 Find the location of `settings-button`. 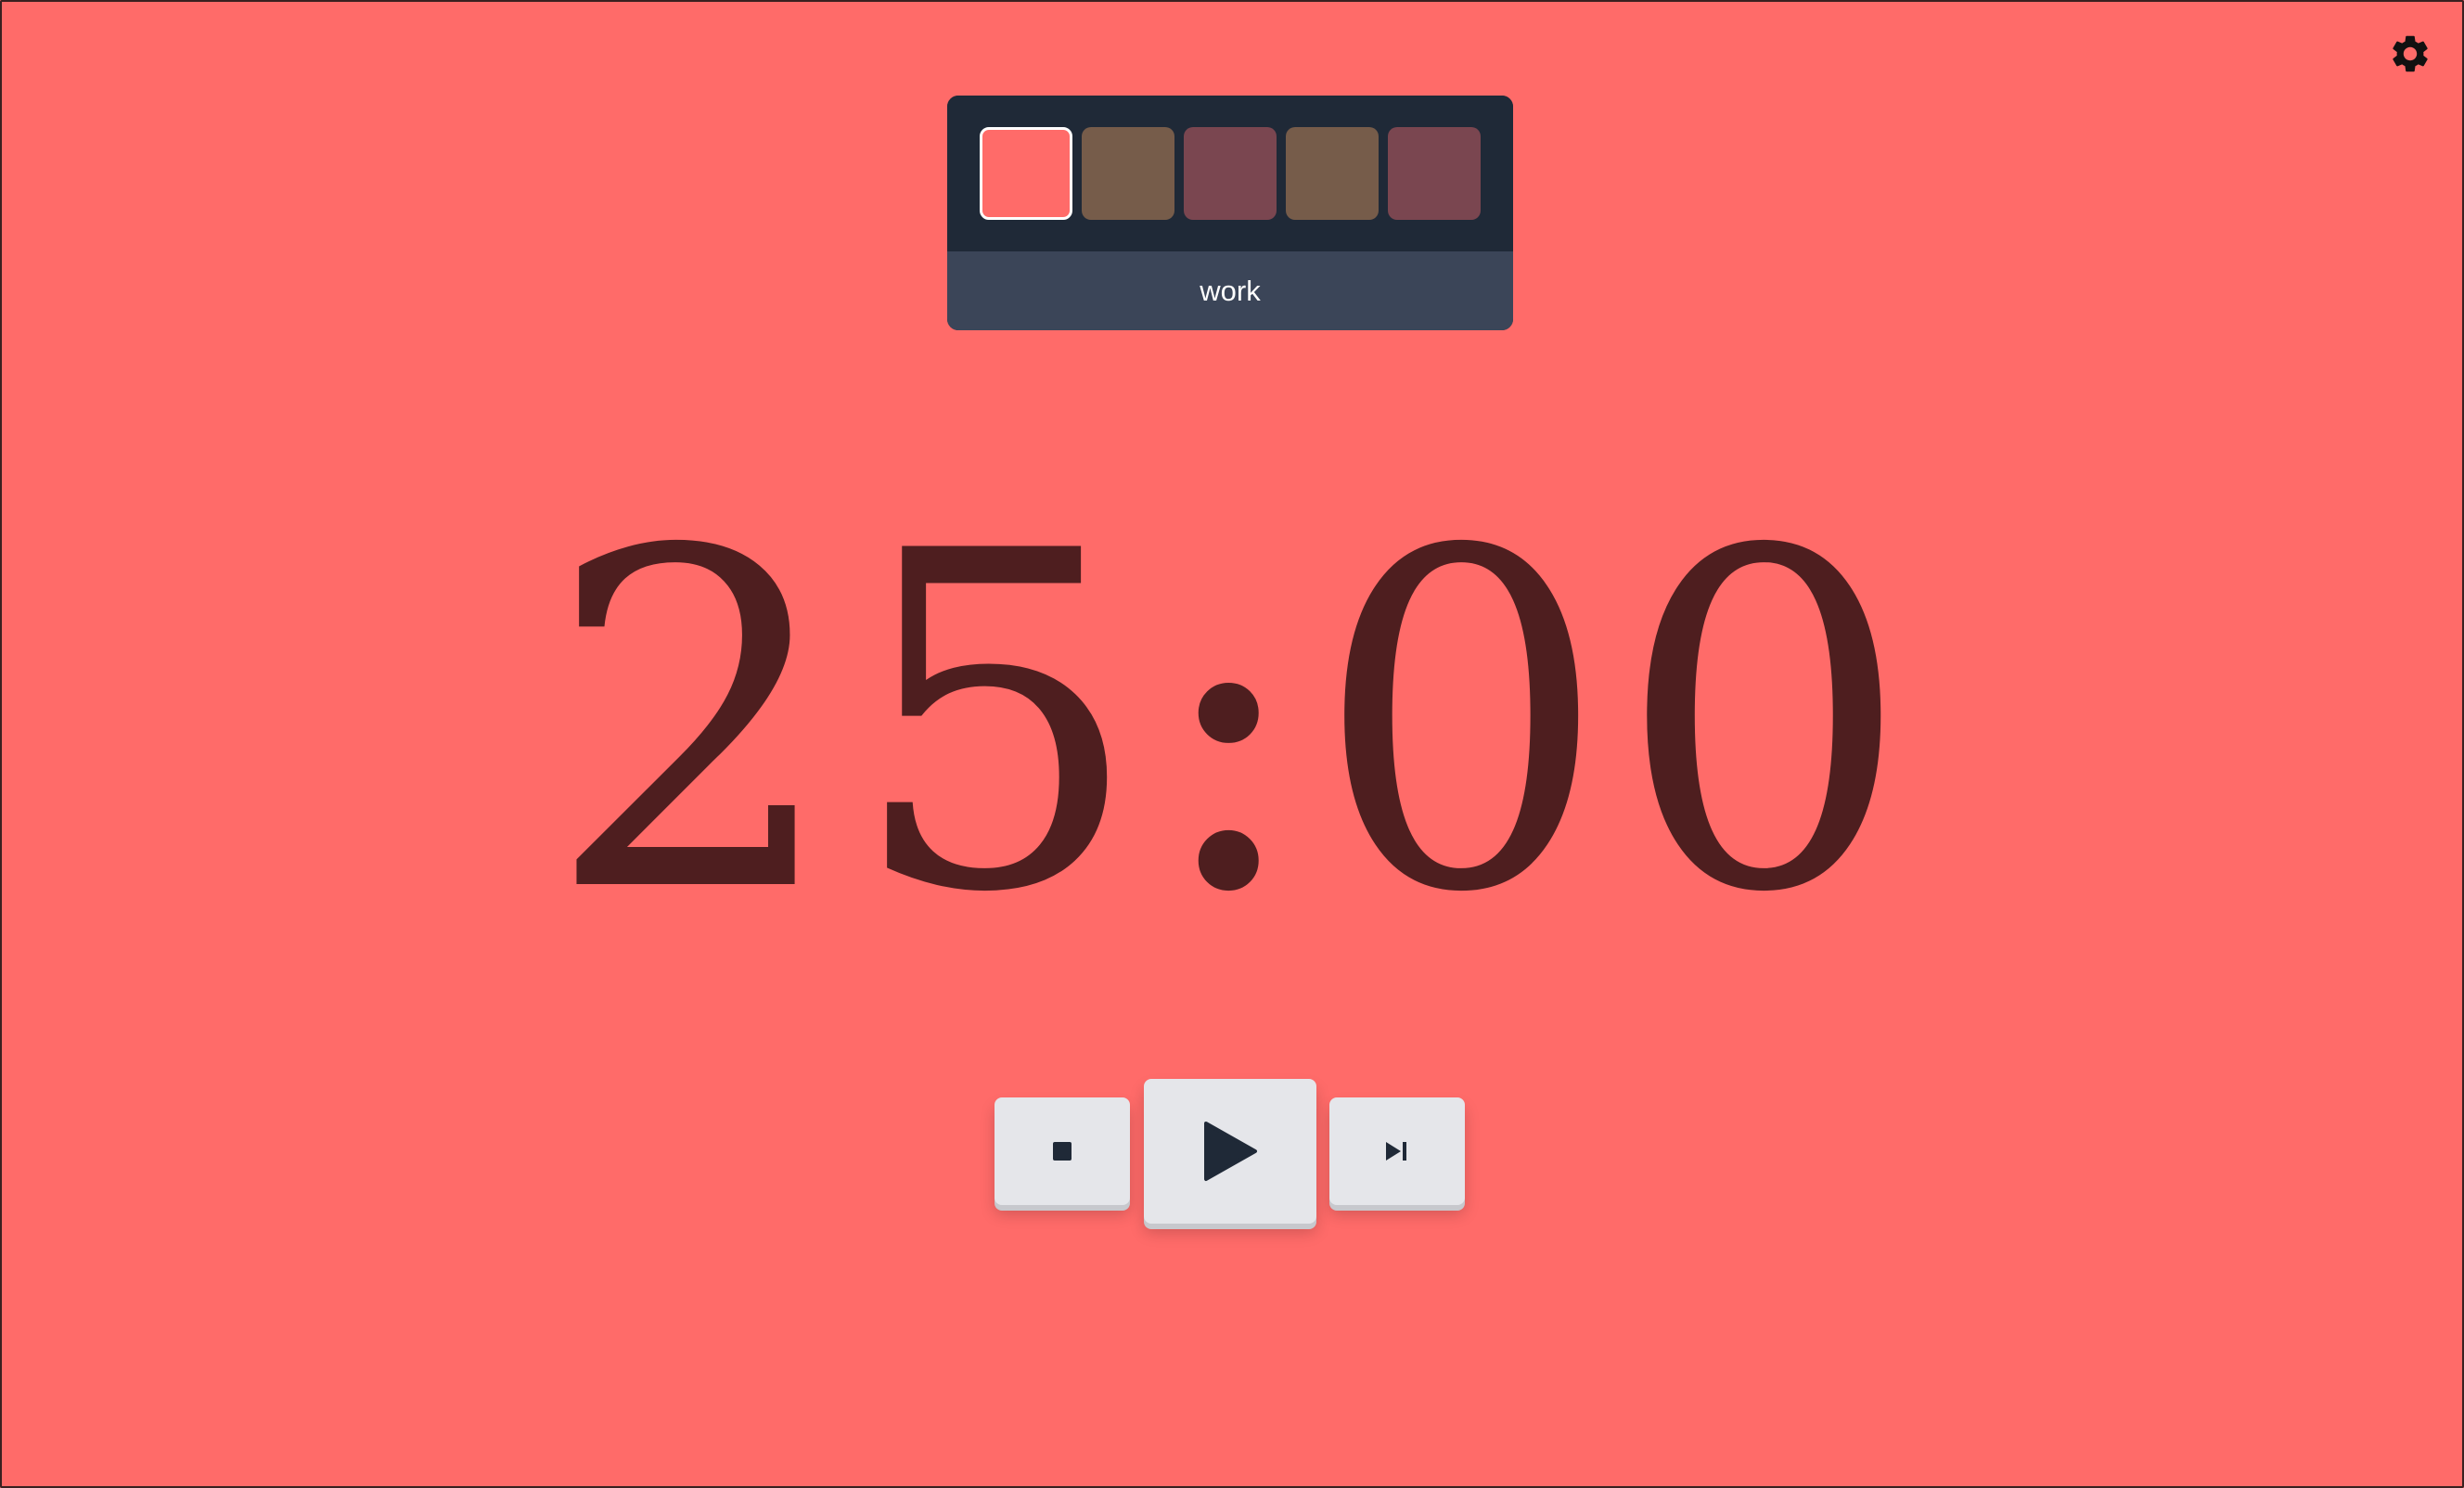

settings-button is located at coordinates (2410, 54).